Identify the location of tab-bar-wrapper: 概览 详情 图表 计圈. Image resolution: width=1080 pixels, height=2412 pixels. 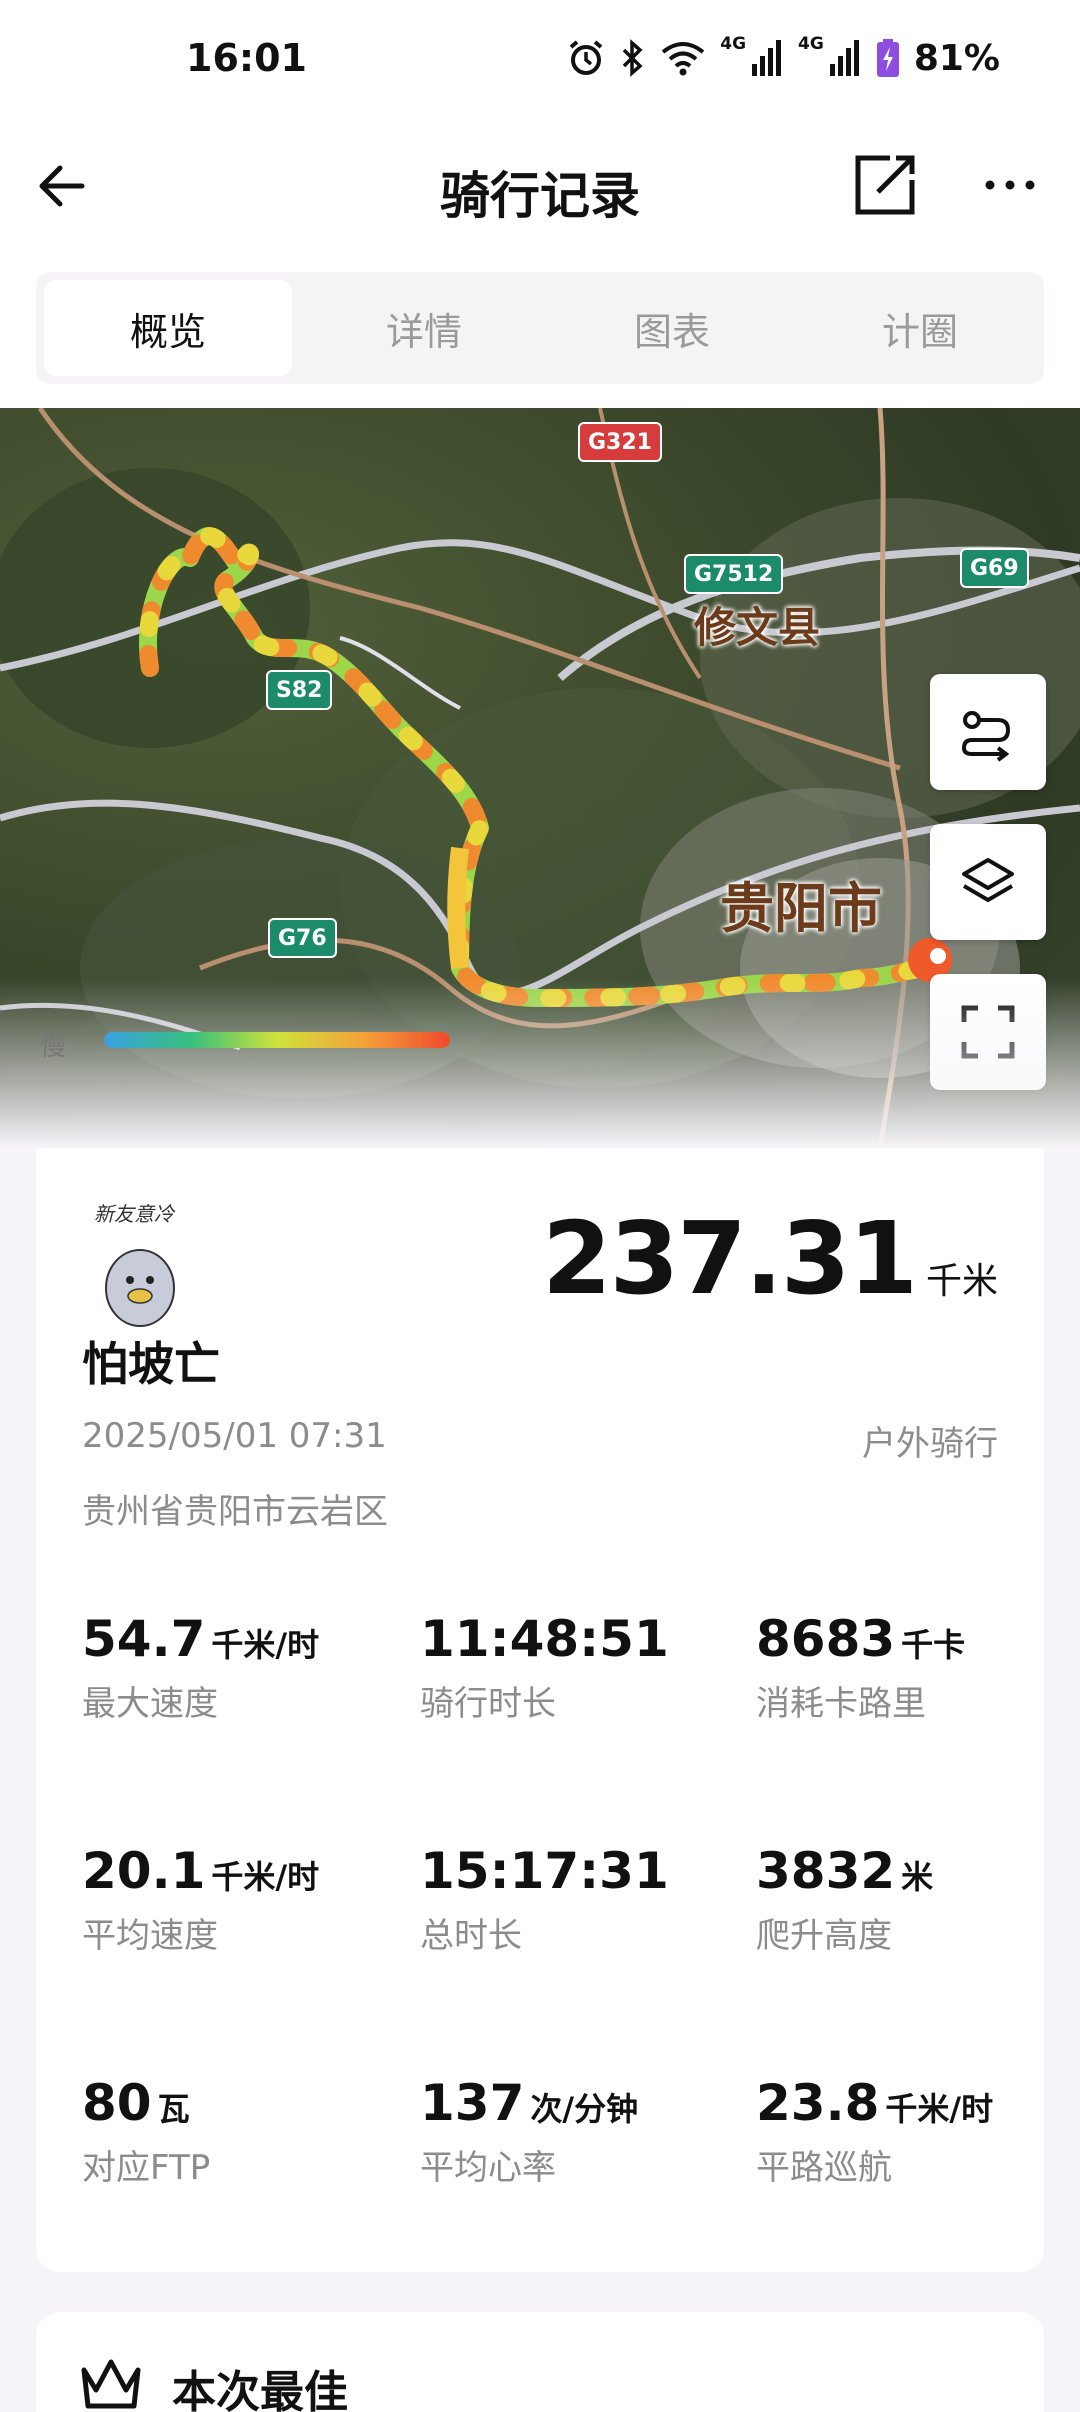
(540, 329).